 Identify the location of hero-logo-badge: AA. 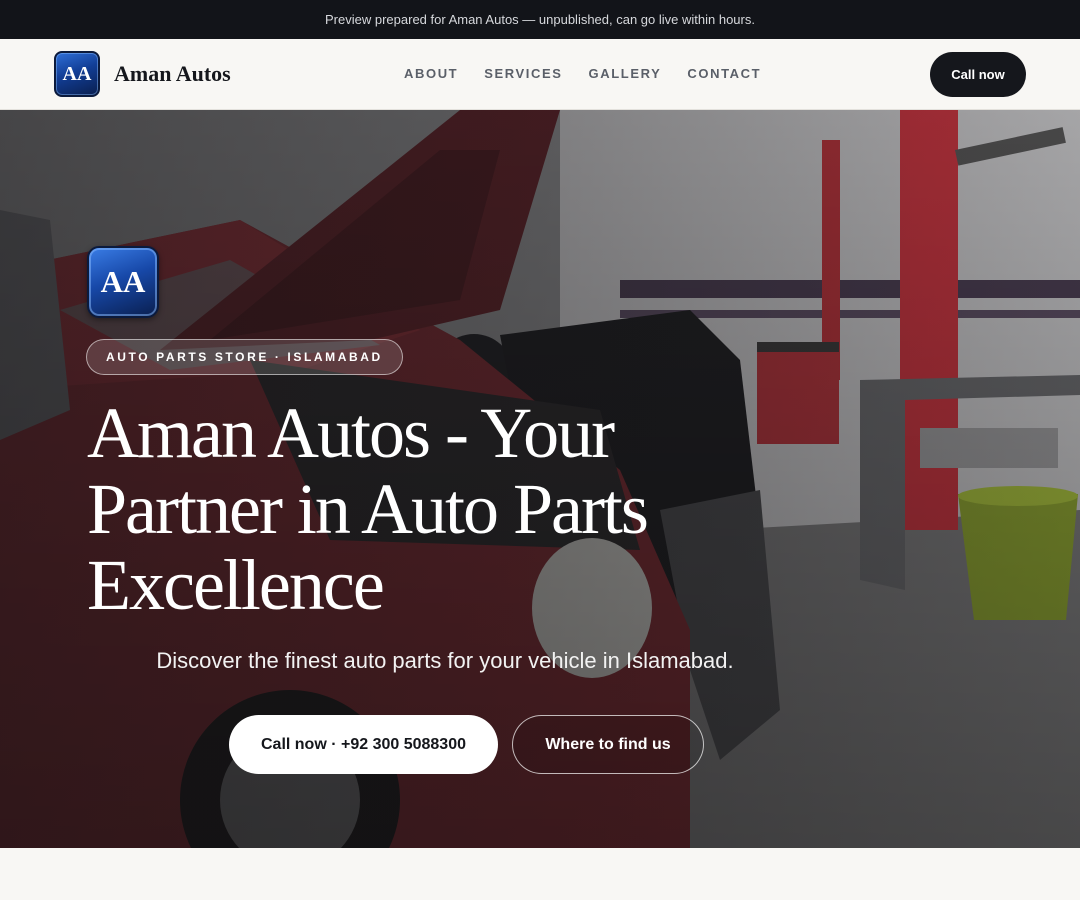
(123, 282).